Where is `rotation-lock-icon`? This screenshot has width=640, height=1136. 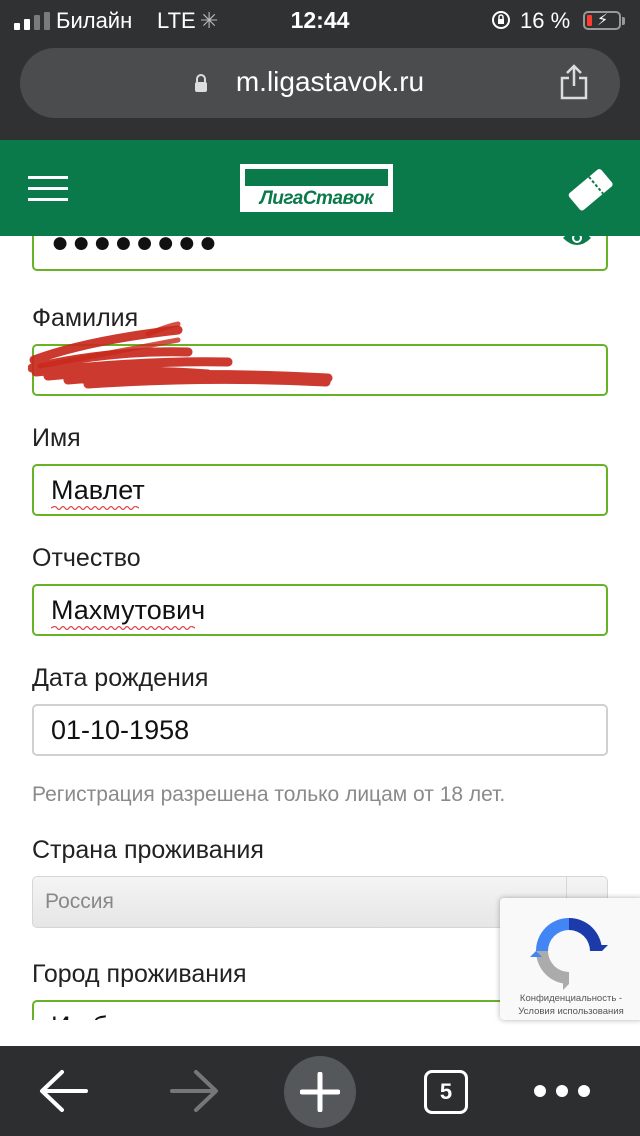
rotation-lock-icon is located at coordinates (501, 20).